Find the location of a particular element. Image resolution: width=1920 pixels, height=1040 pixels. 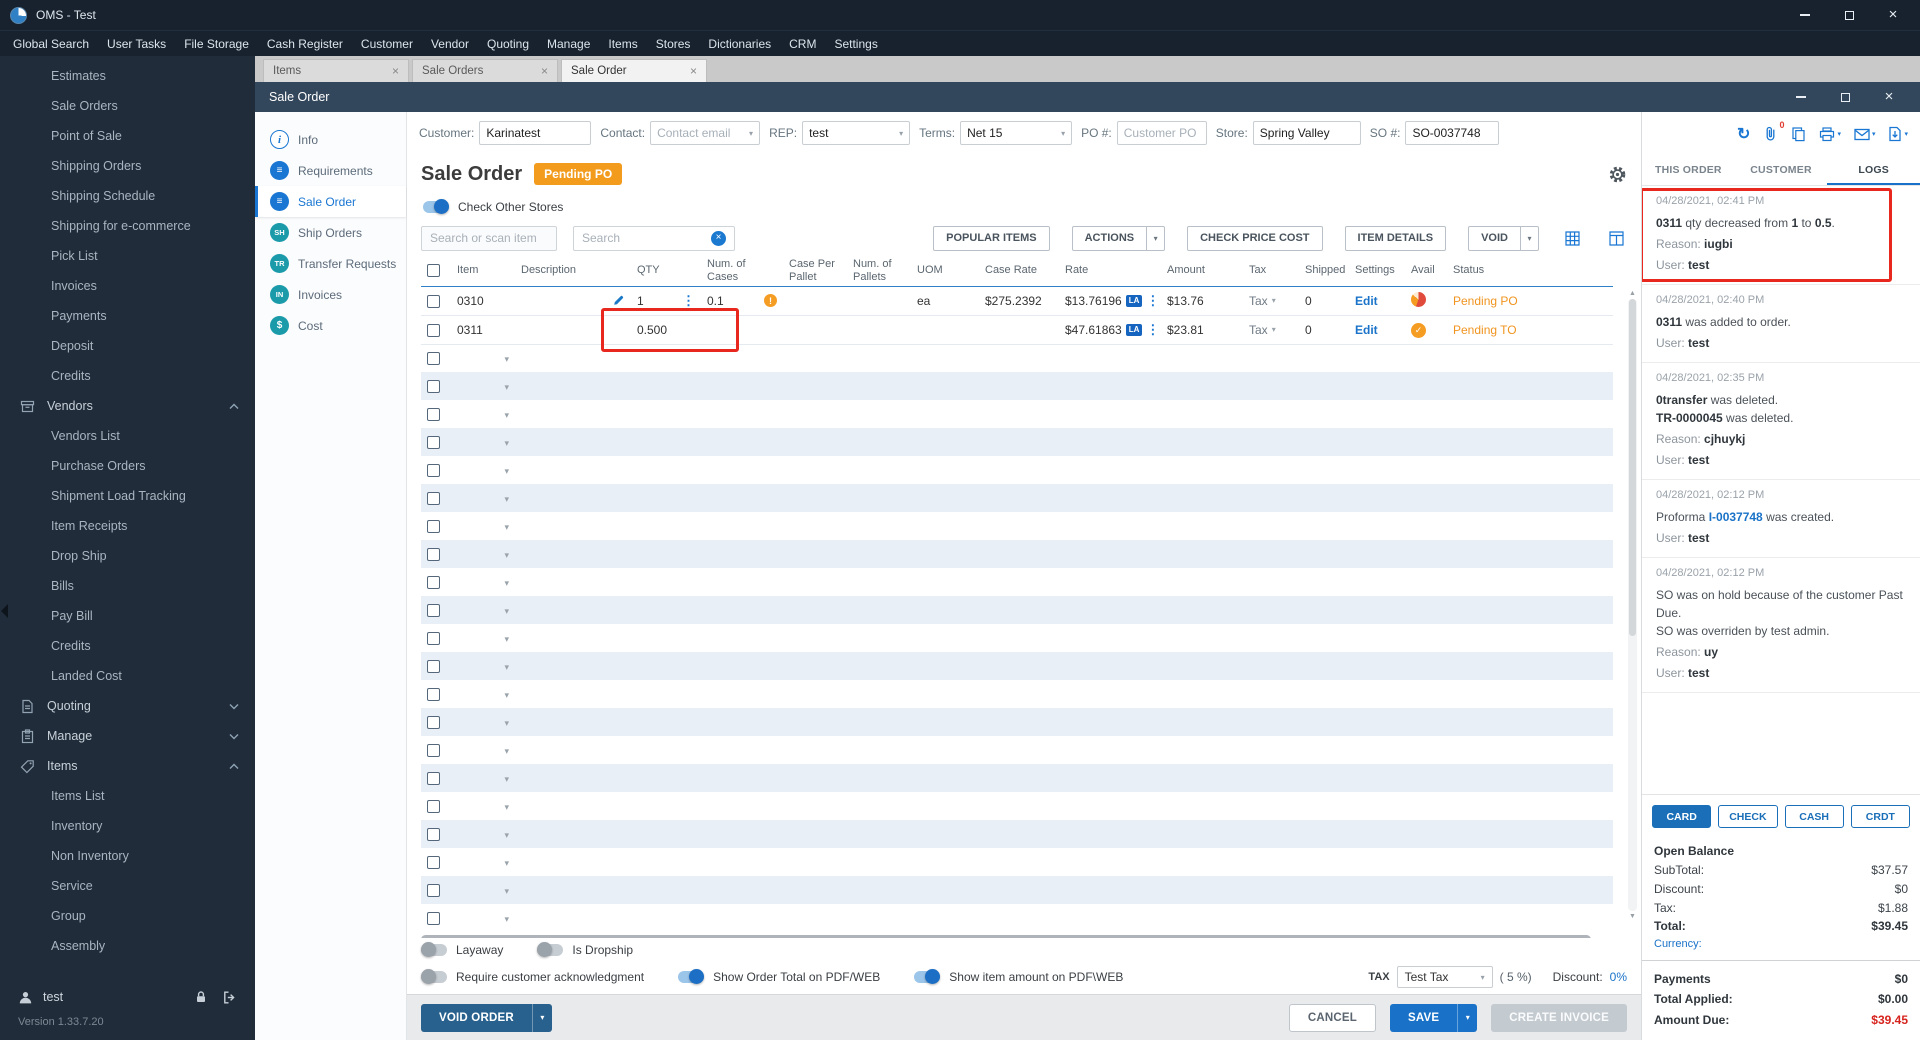

copy-icon is located at coordinates (1798, 134).